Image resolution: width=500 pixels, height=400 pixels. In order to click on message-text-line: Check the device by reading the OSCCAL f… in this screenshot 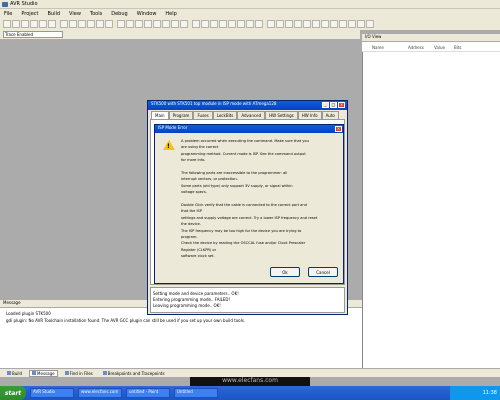, I will do `click(243, 243)`.